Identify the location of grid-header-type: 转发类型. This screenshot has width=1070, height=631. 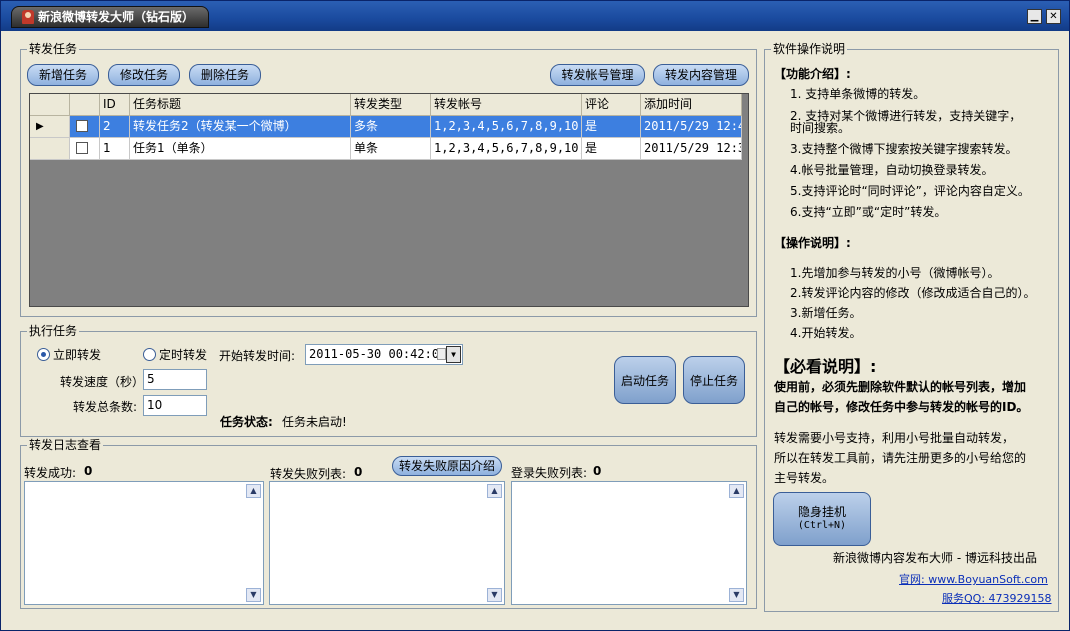
(391, 105).